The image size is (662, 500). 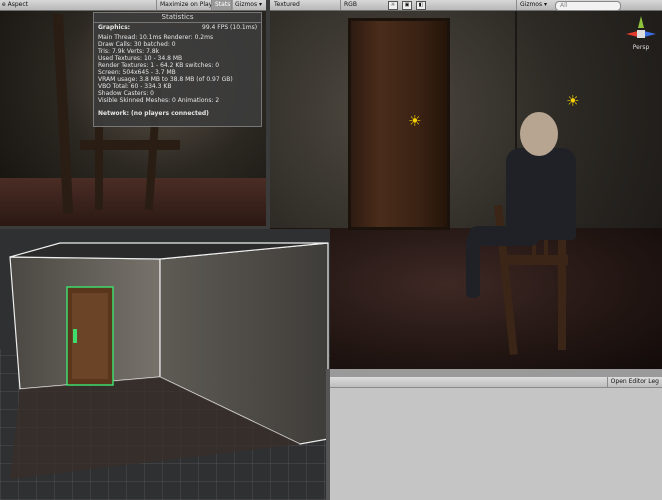 I want to click on door-panel, so click(x=90, y=336).